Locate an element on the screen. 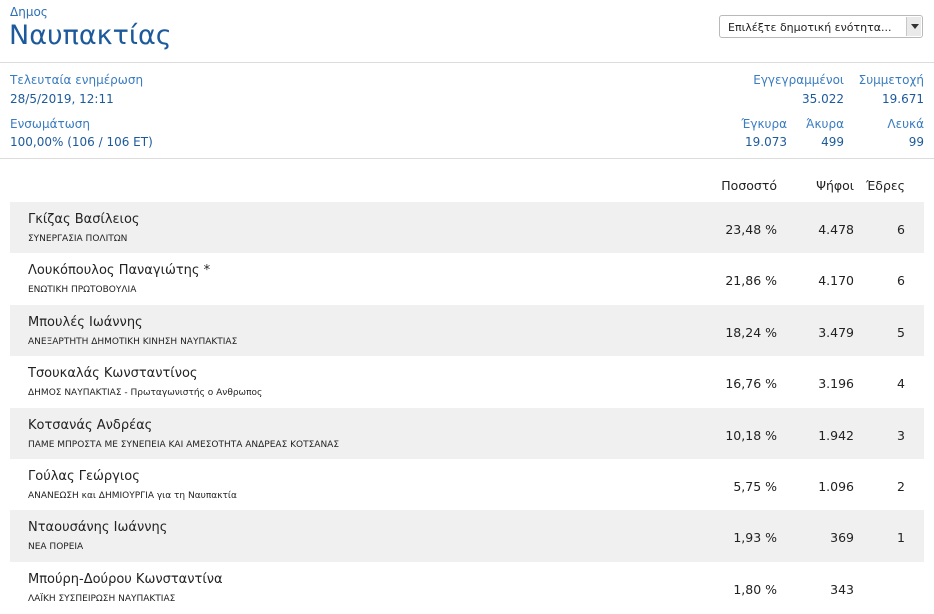 Image resolution: width=934 pixels, height=614 pixels. integration-value: 100,00% (106 / 106 ΕΤ) is located at coordinates (81, 142).